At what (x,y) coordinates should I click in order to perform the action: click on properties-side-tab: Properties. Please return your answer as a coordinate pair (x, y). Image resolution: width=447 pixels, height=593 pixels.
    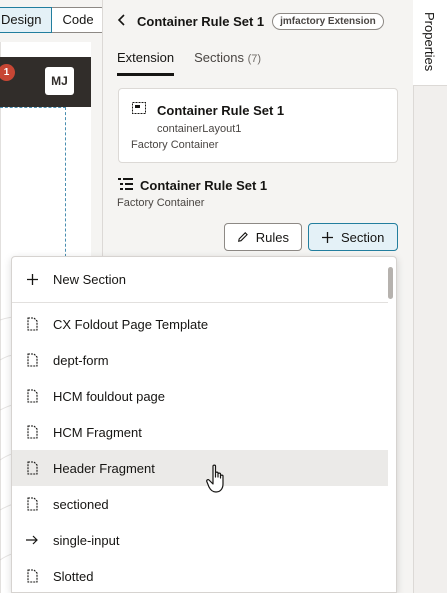
    Looking at the image, I should click on (430, 43).